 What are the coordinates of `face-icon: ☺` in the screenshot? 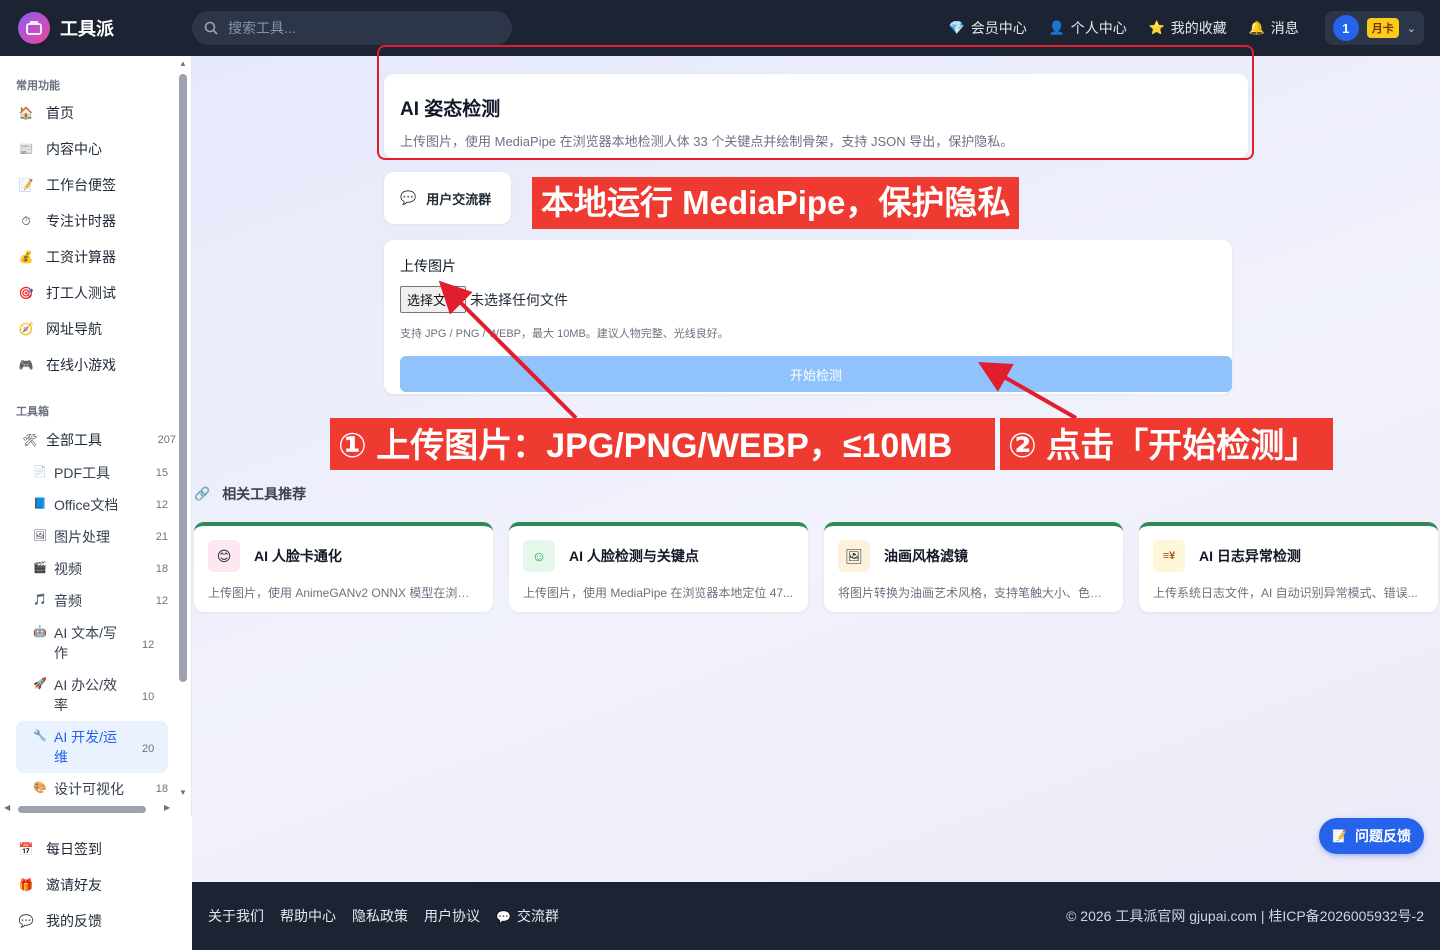 It's located at (539, 556).